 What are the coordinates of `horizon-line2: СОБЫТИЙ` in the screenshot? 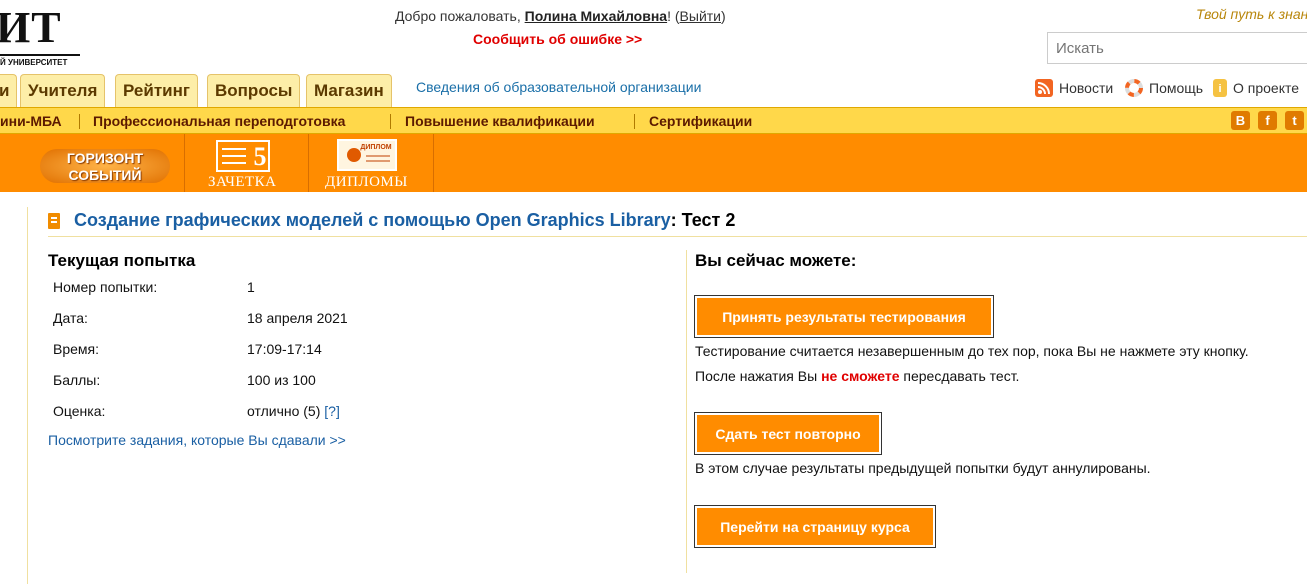 It's located at (105, 175).